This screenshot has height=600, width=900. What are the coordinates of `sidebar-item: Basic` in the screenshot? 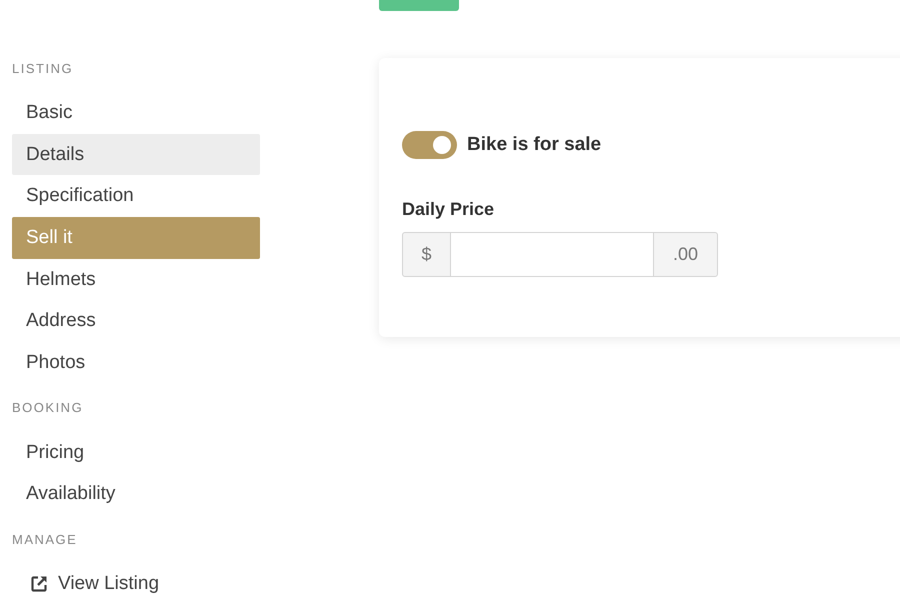 It's located at (136, 113).